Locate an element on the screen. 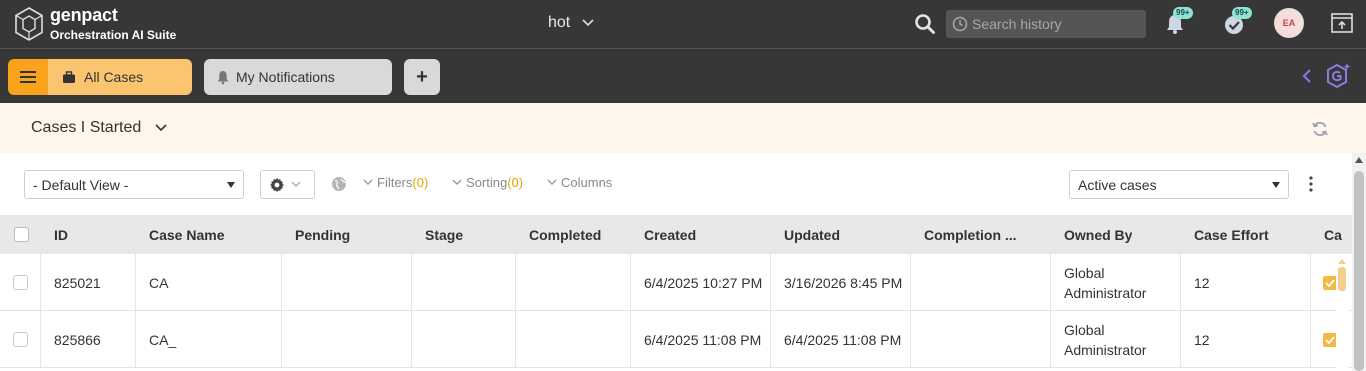 The width and height of the screenshot is (1366, 371). brand-name: genpact is located at coordinates (84, 15).